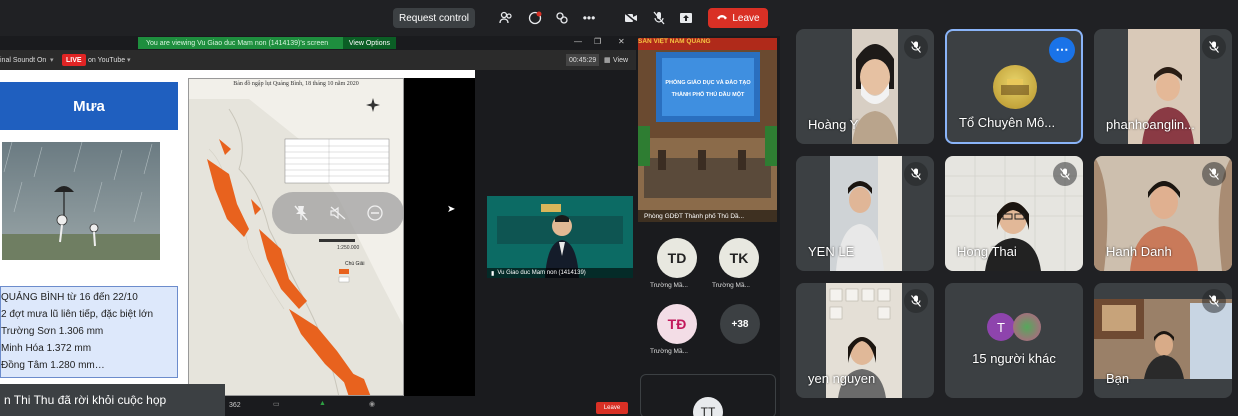  Describe the element at coordinates (842, 378) in the screenshot. I see `participant-name: yen nguyen` at that location.